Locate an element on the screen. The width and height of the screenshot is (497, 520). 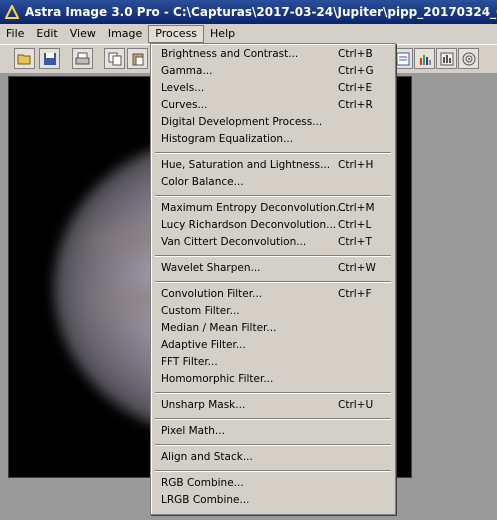
menu-item-convolution-filter: Convolution Filter... Ctrl+F is located at coordinates (273, 294).